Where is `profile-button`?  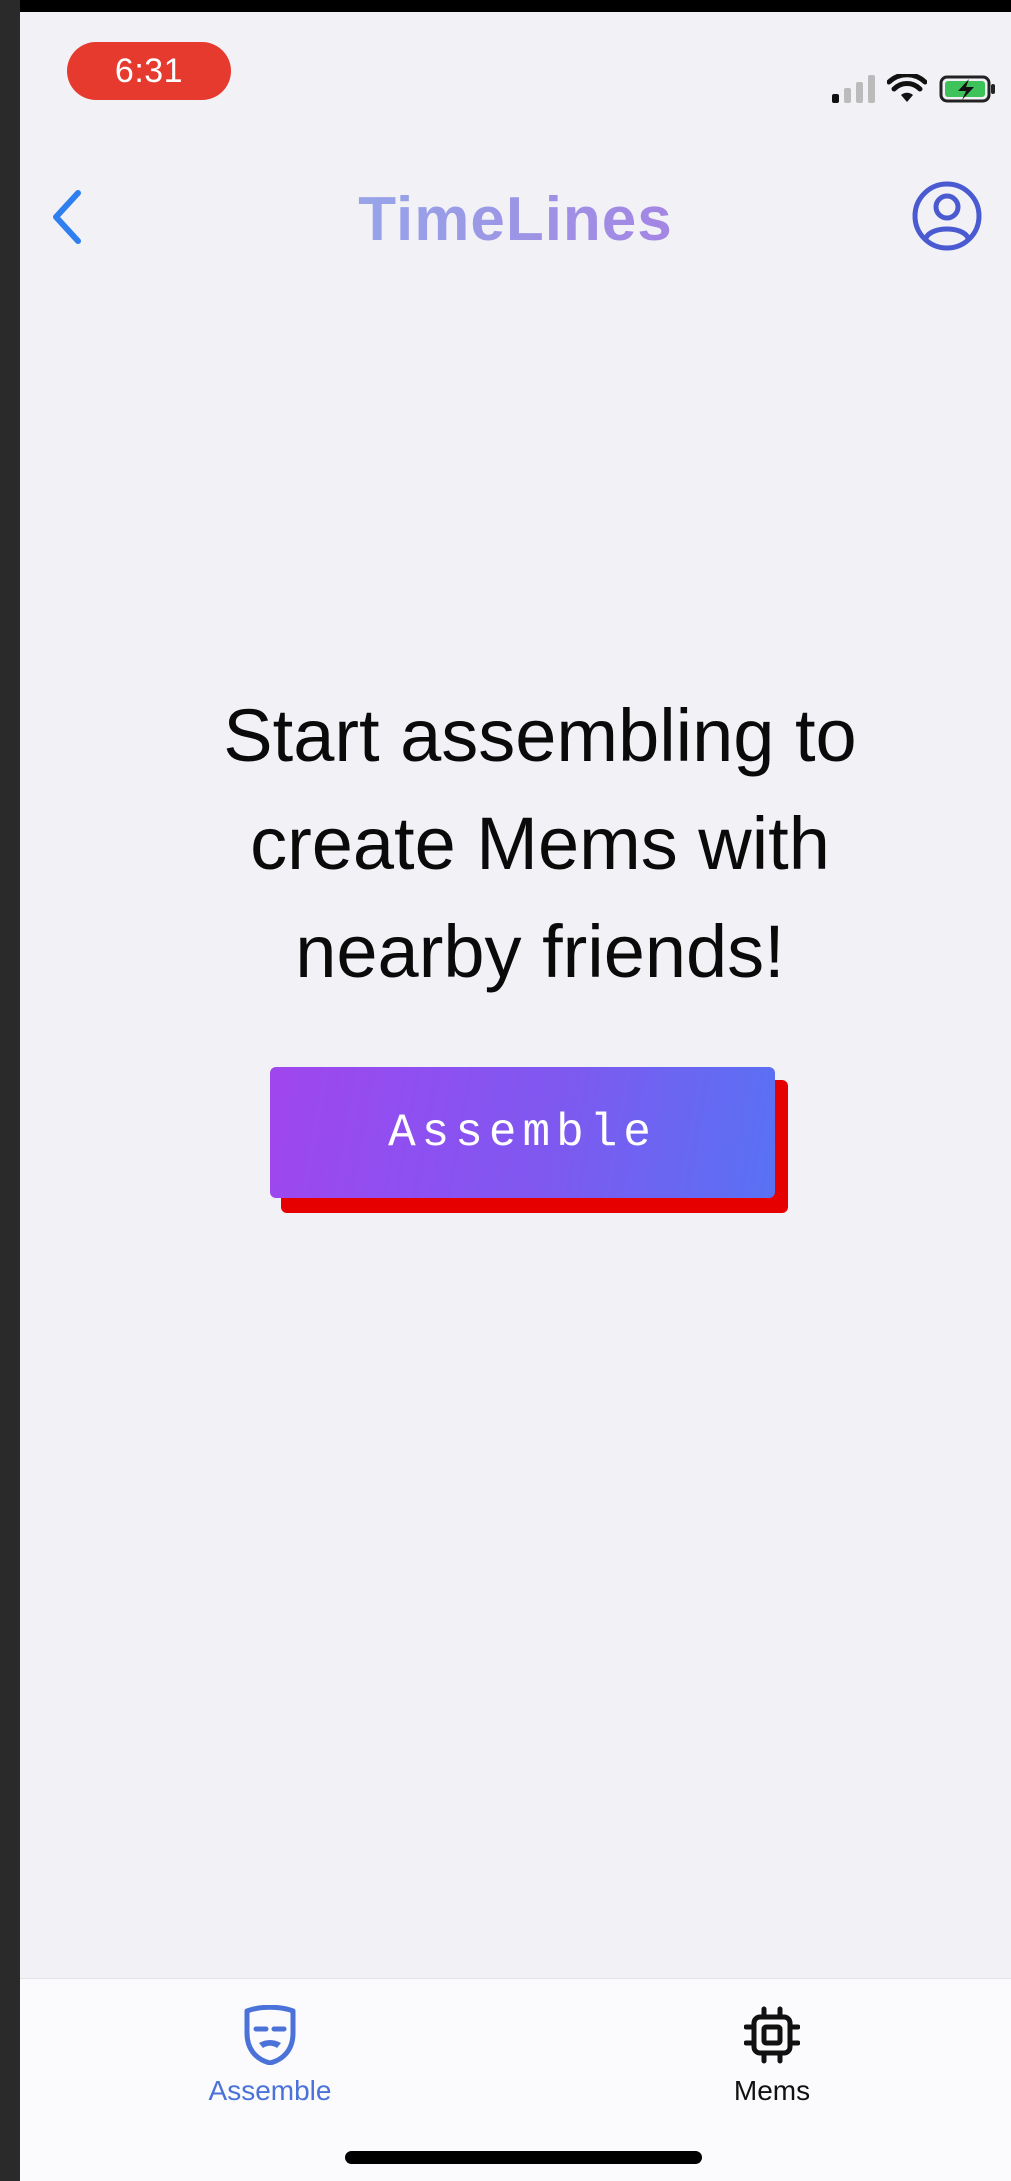
profile-button is located at coordinates (947, 216).